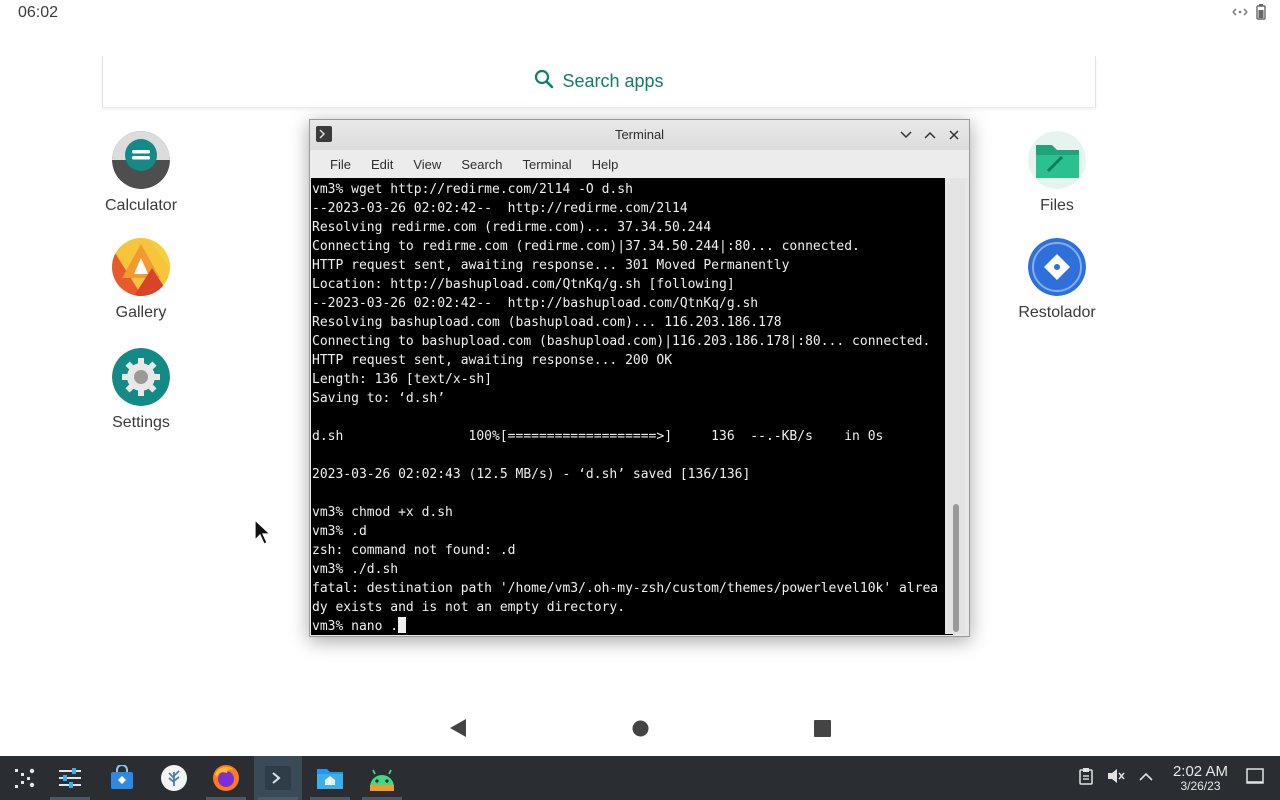  I want to click on recents-icon, so click(822, 731).